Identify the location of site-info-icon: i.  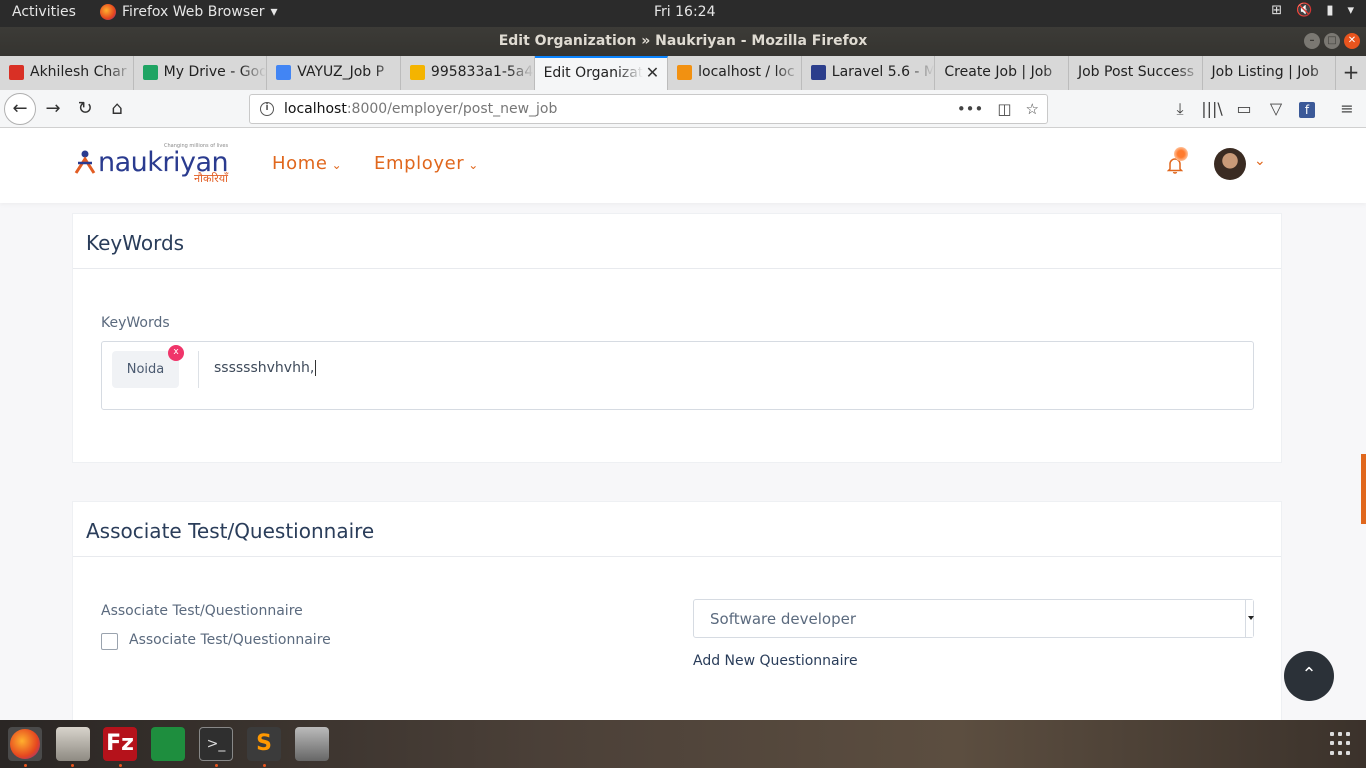
(267, 109).